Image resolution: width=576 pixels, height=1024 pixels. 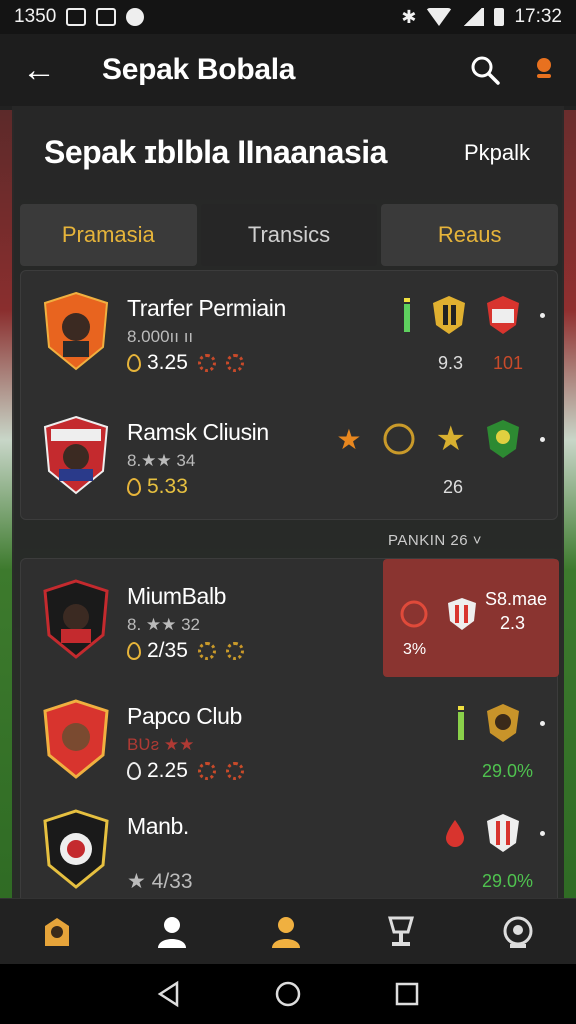 What do you see at coordinates (158, 826) in the screenshot?
I see `item-name: Manb.` at bounding box center [158, 826].